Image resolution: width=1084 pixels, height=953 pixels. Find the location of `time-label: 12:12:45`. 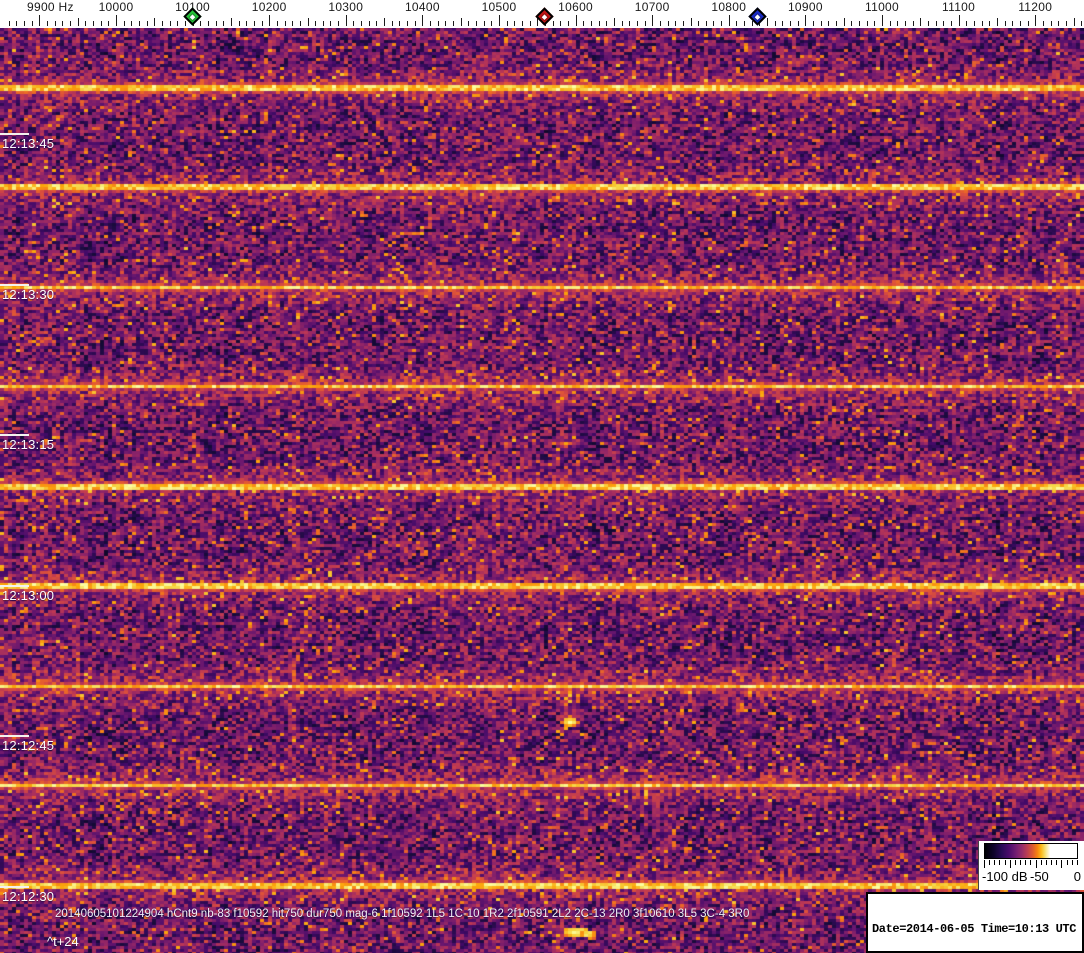

time-label: 12:12:45 is located at coordinates (28, 746).